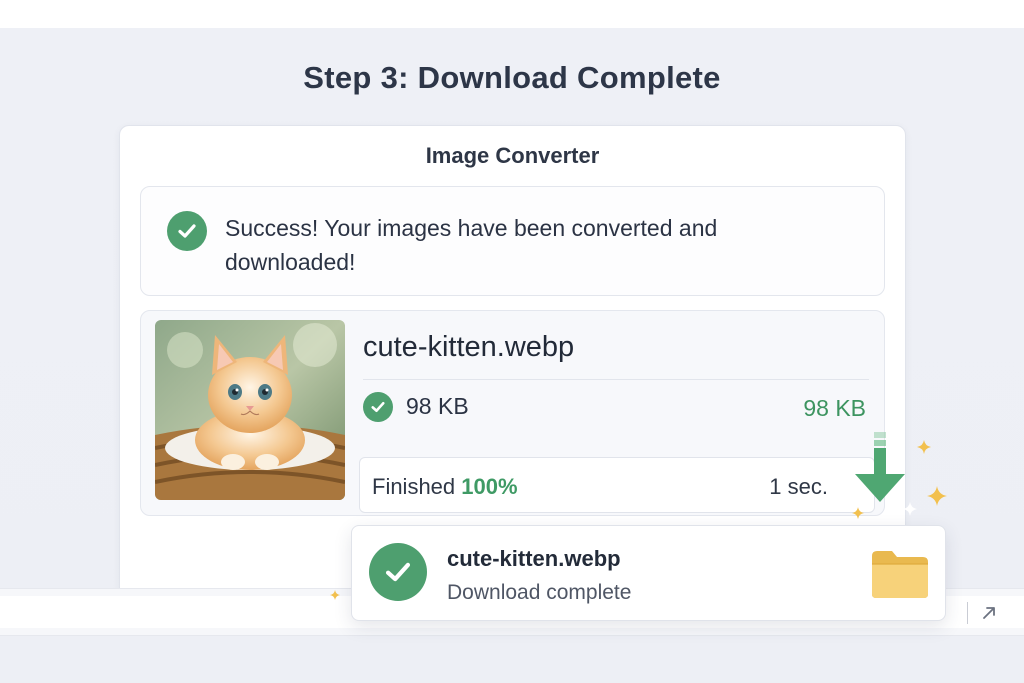 This screenshot has width=1024, height=683. Describe the element at coordinates (616, 379) in the screenshot. I see `divider` at that location.